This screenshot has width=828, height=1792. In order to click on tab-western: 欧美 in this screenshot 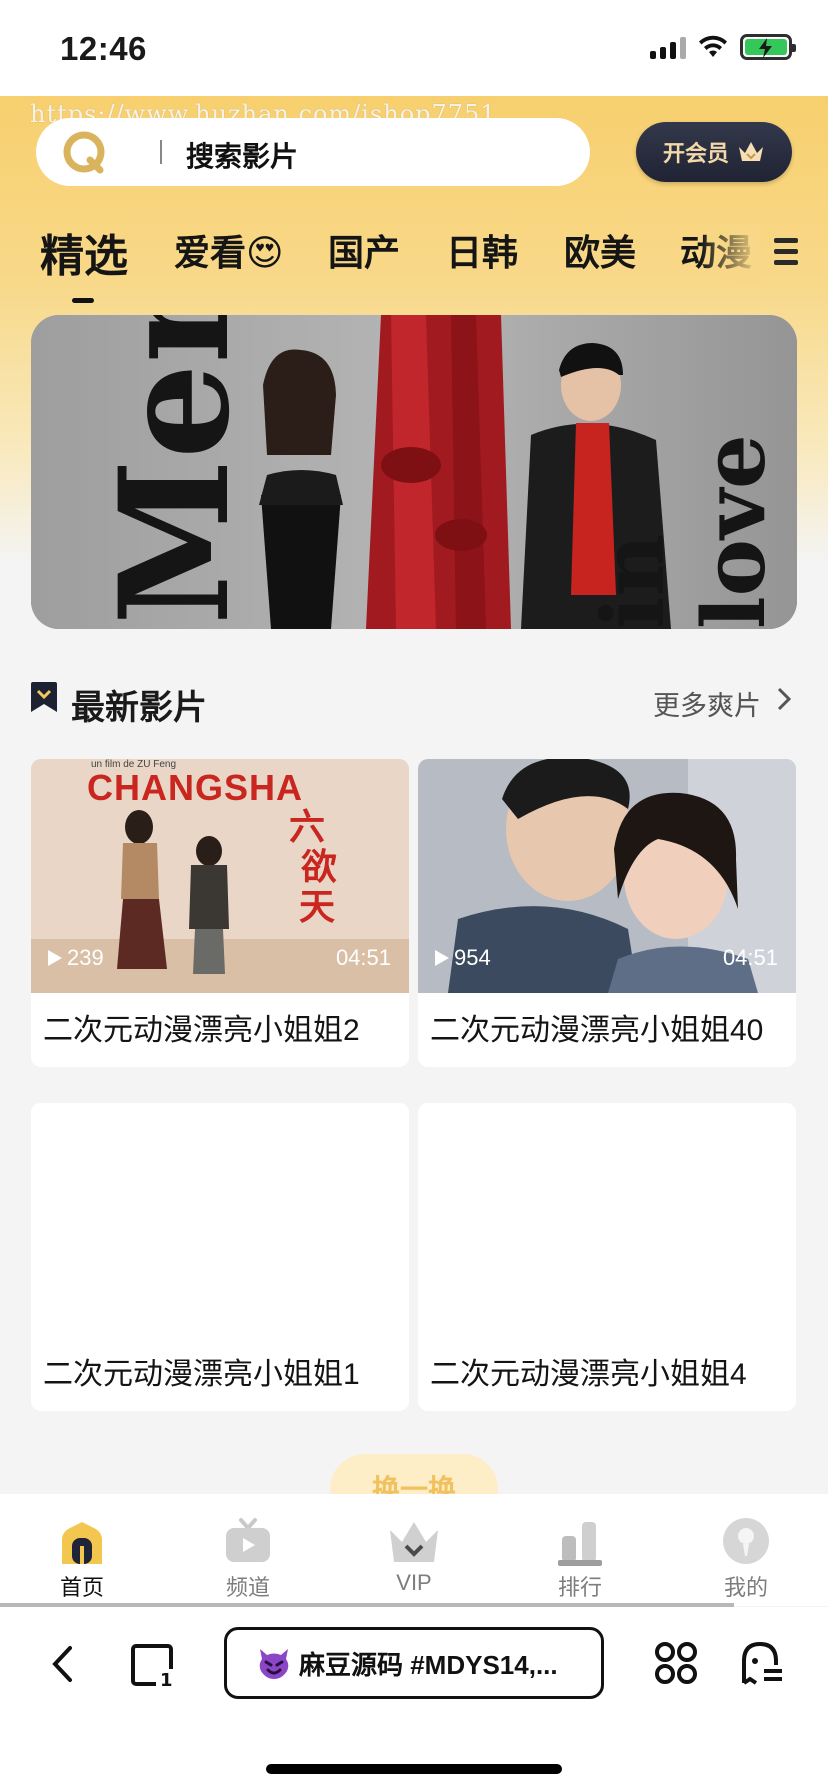, I will do `click(600, 250)`.